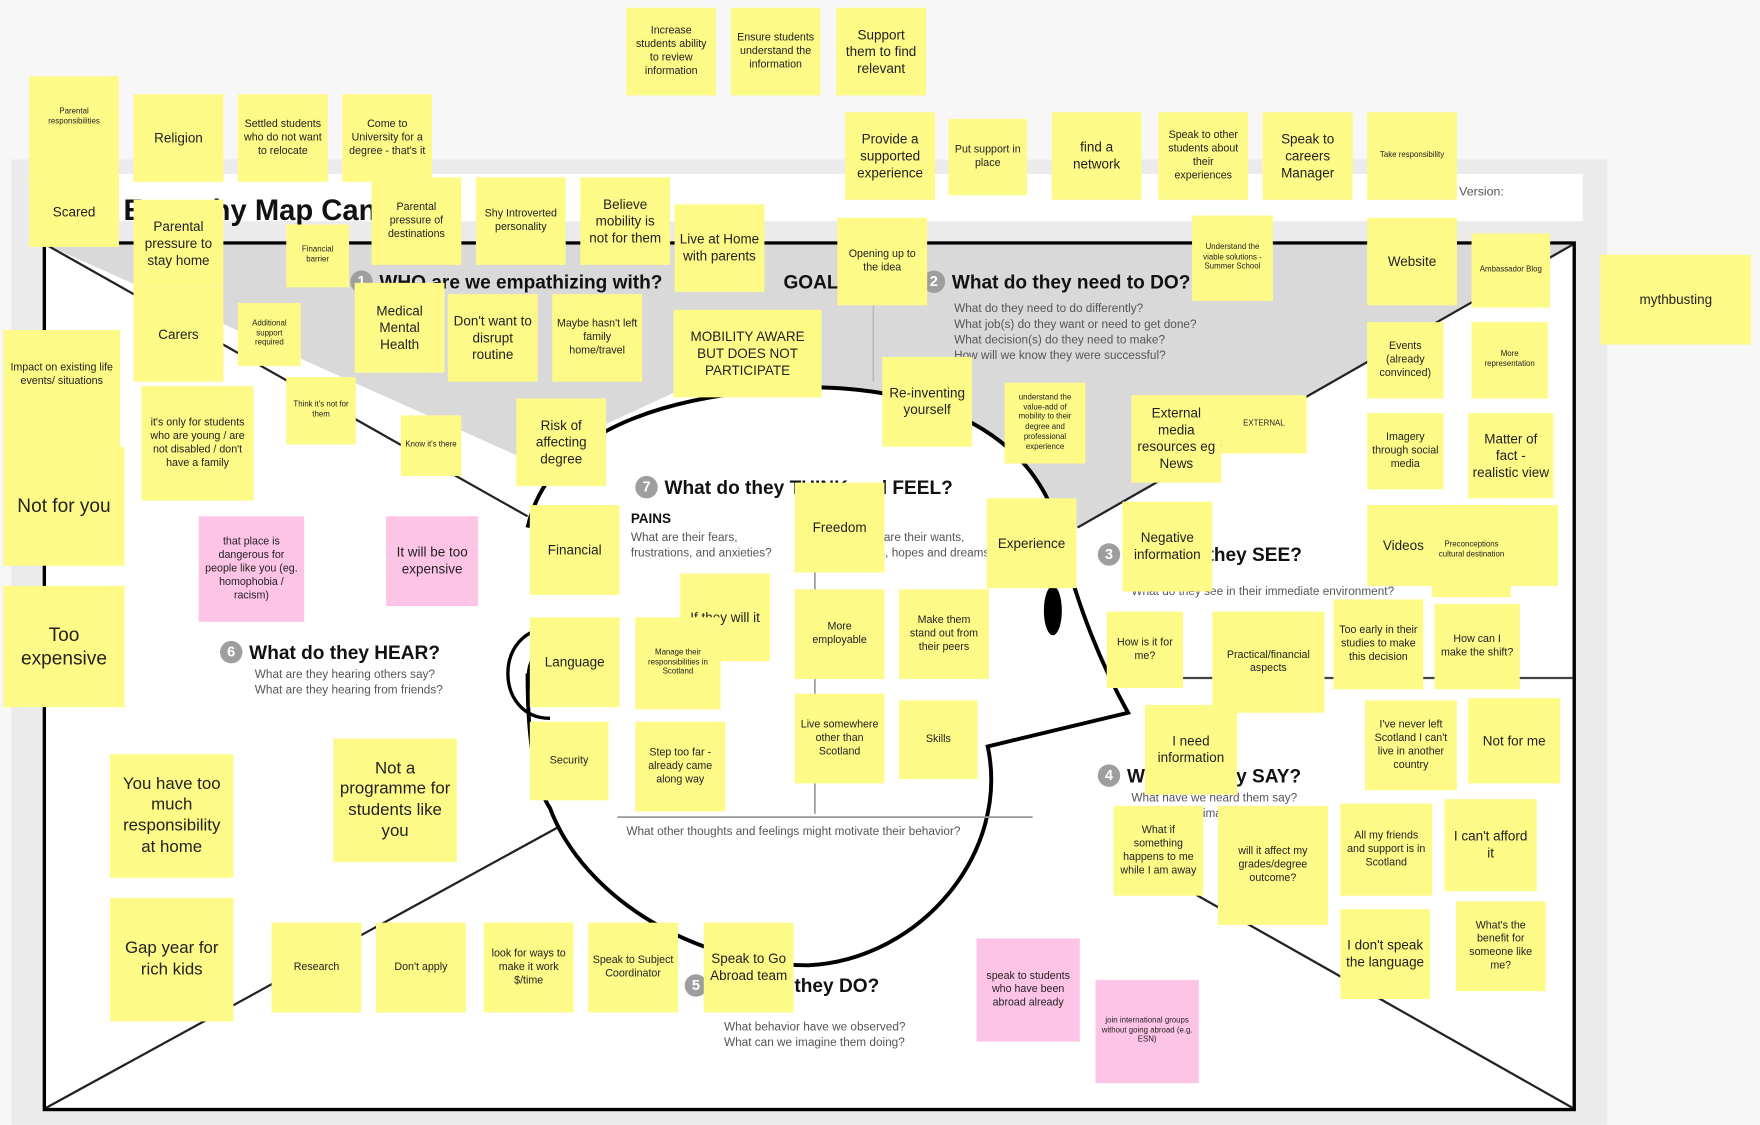 The image size is (1760, 1125). What do you see at coordinates (1490, 845) in the screenshot?
I see `sticky-note: I can't afford it` at bounding box center [1490, 845].